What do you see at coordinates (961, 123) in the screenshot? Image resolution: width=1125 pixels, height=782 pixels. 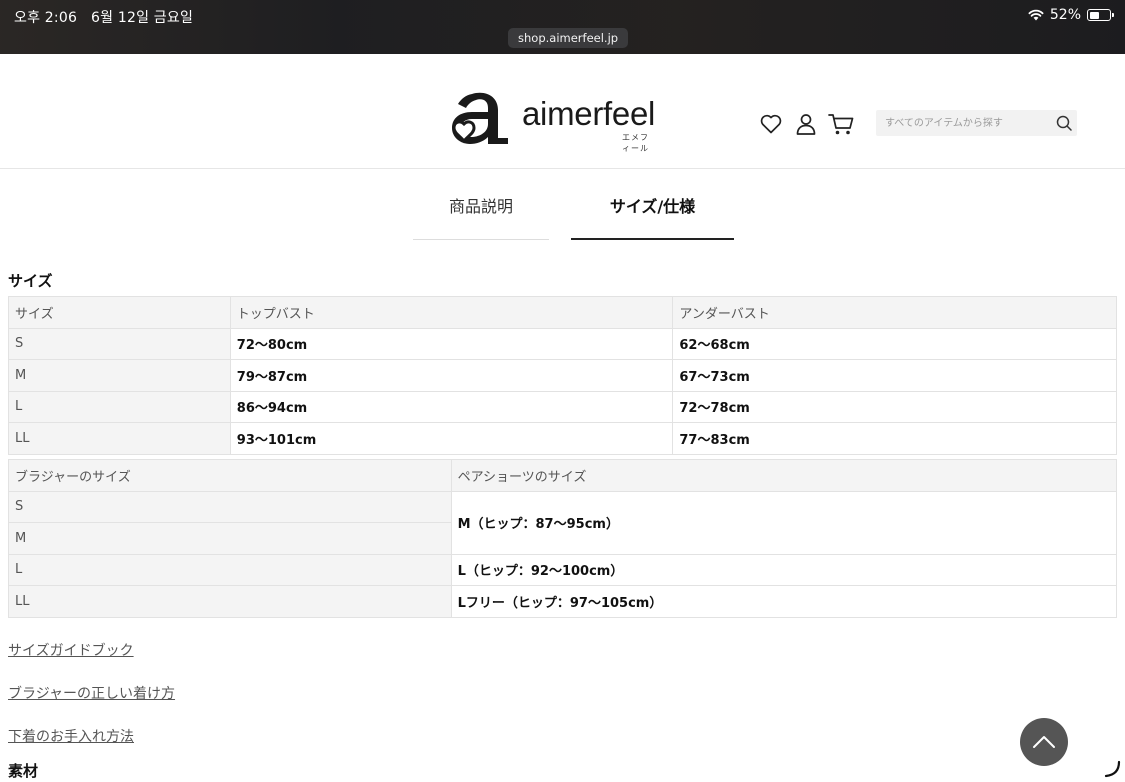 I see `search-input` at bounding box center [961, 123].